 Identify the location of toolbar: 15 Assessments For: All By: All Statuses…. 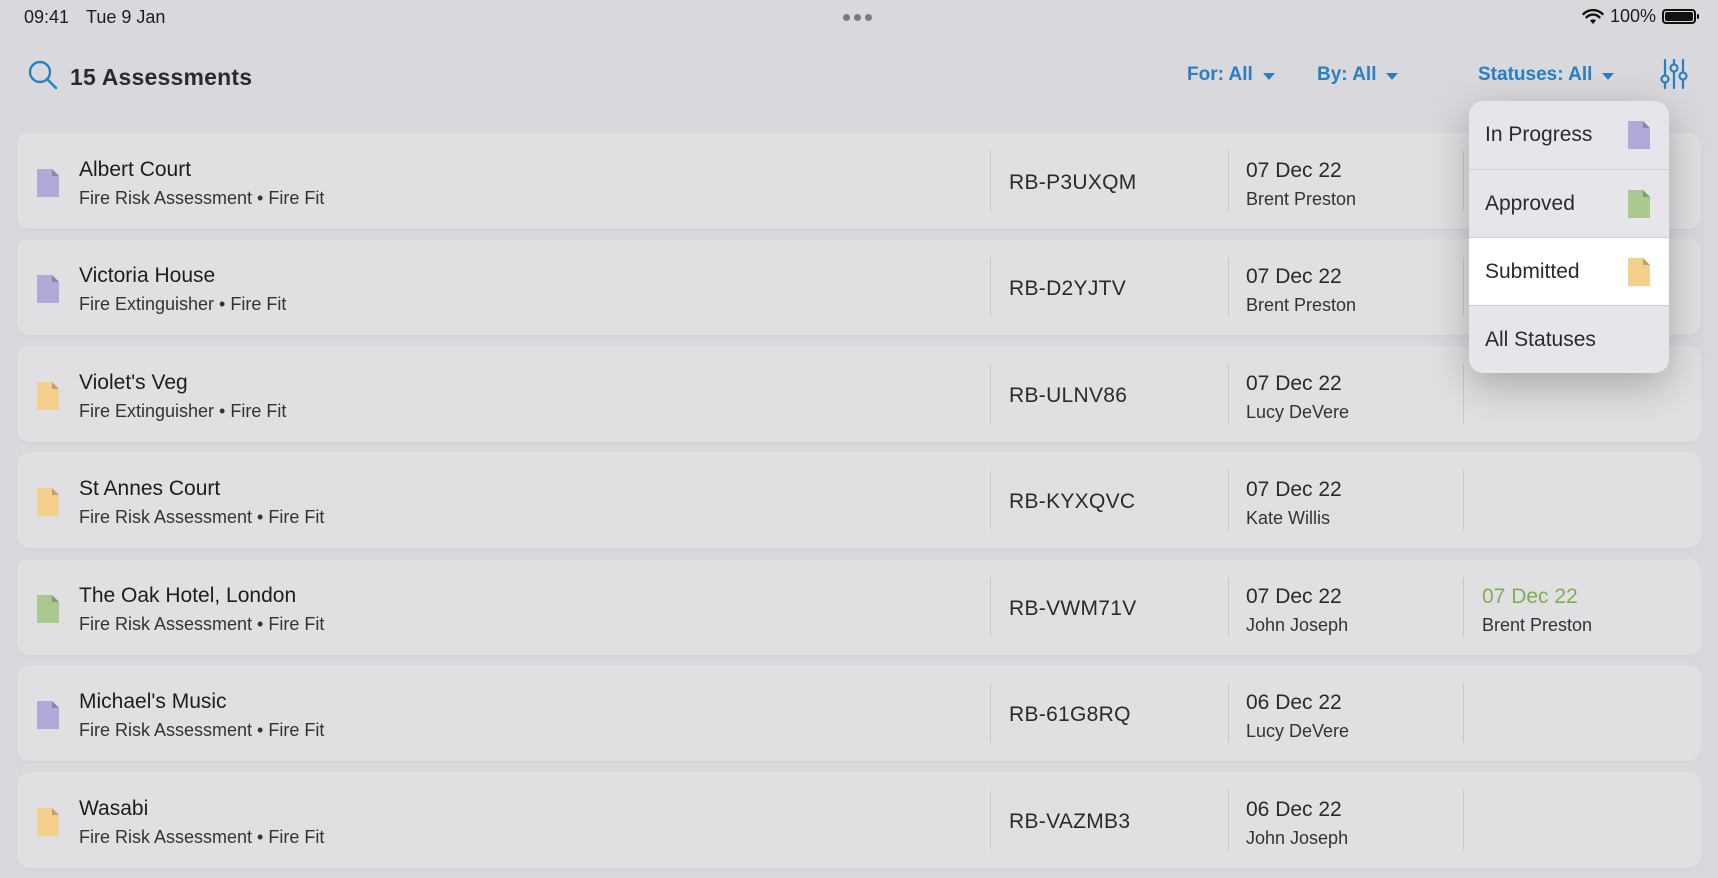
(859, 76).